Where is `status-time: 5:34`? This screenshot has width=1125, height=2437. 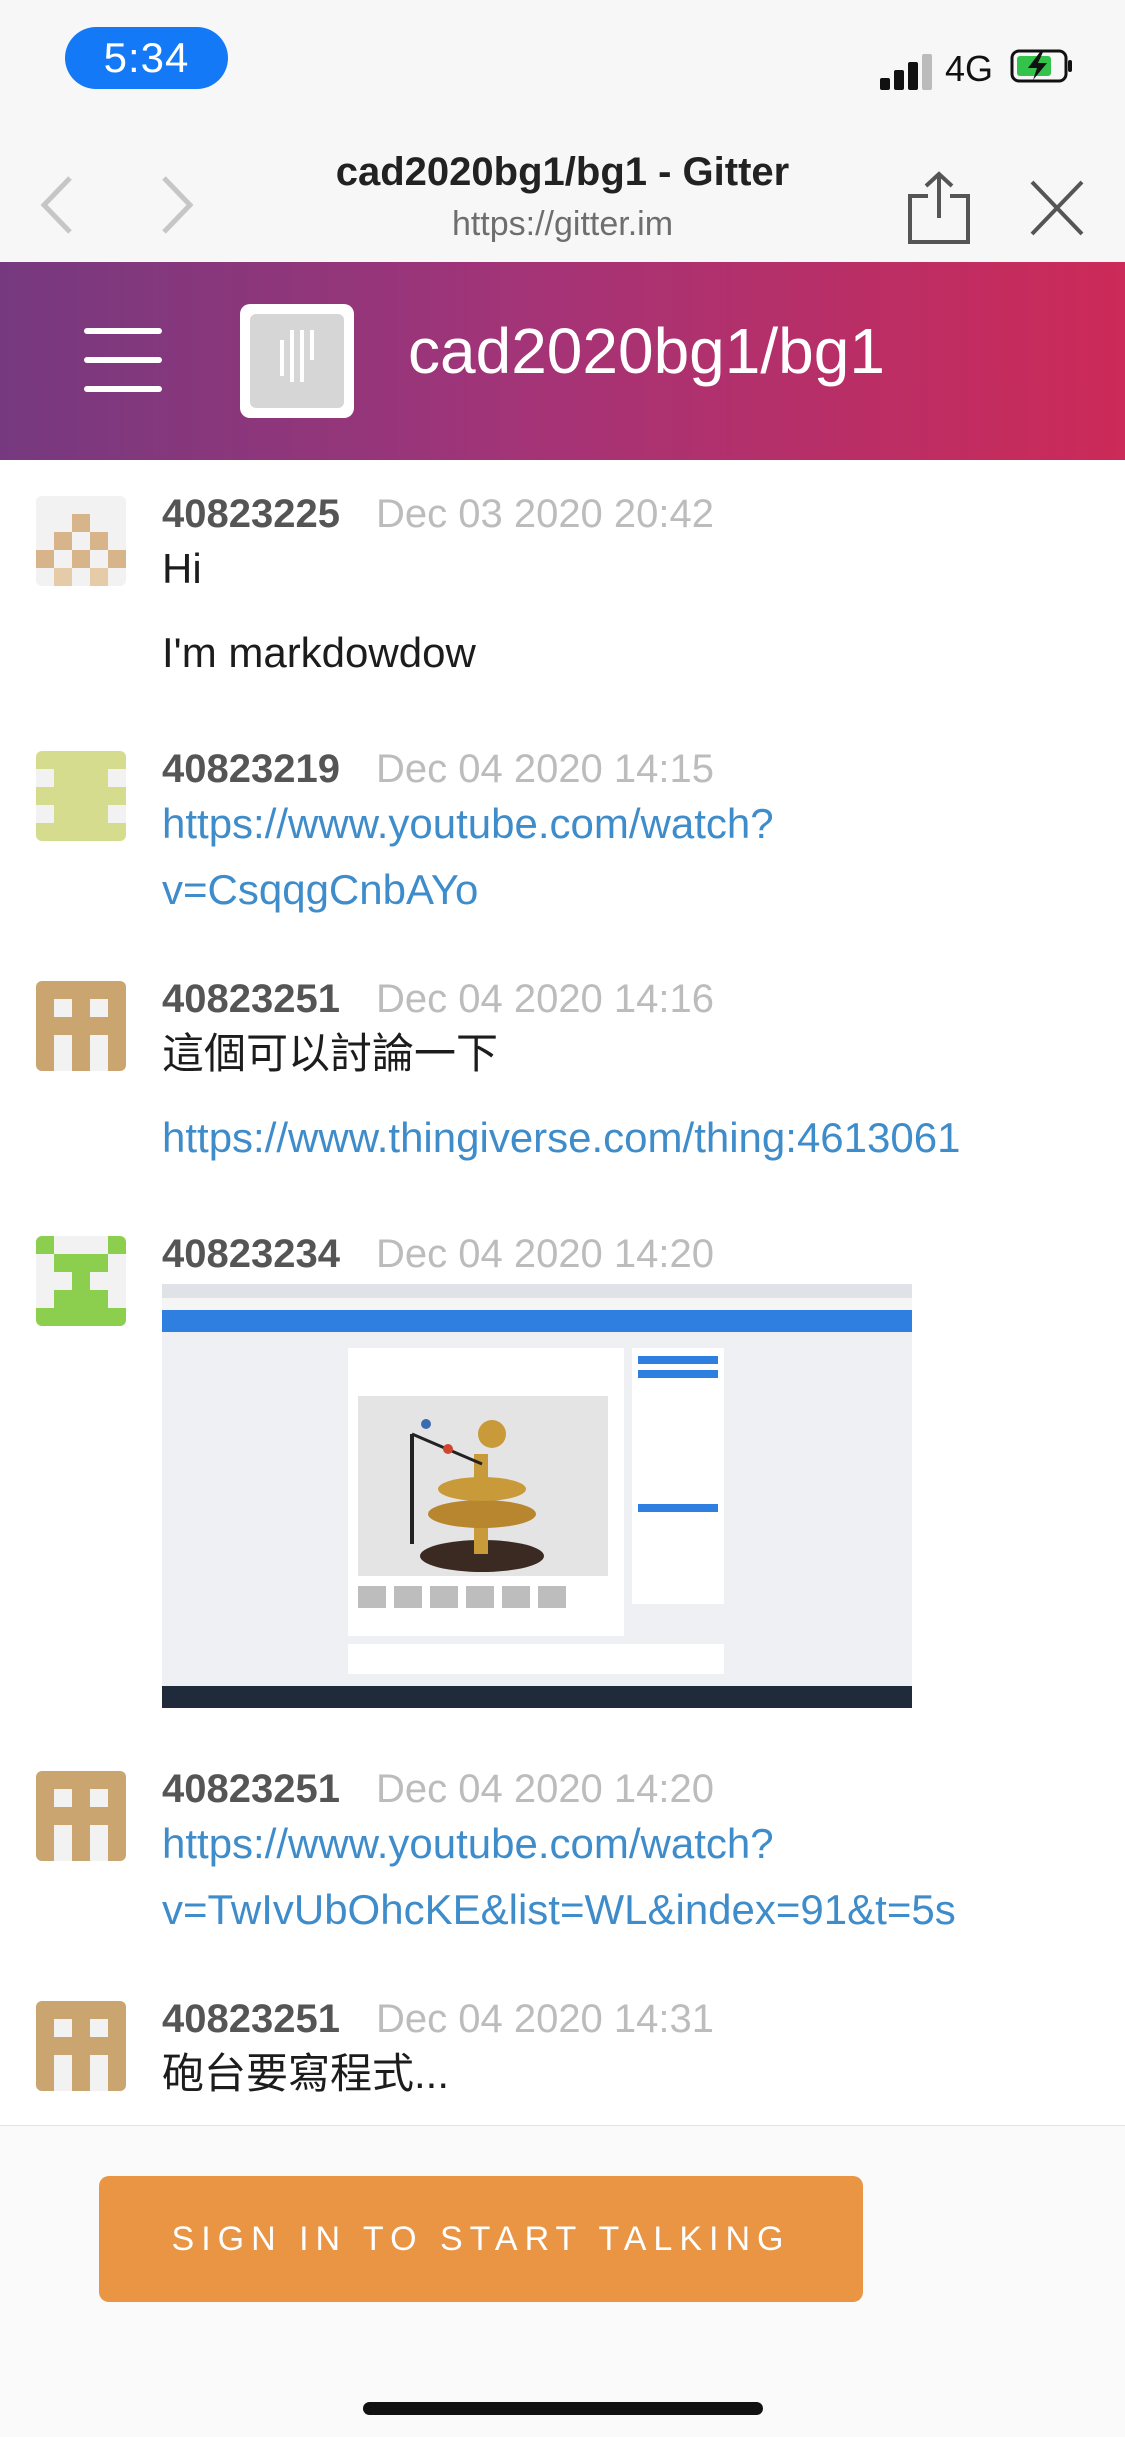 status-time: 5:34 is located at coordinates (146, 58).